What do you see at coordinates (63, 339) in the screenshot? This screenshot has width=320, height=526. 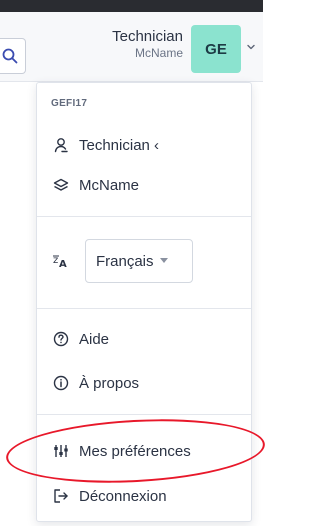 I see `help-circle-icon` at bounding box center [63, 339].